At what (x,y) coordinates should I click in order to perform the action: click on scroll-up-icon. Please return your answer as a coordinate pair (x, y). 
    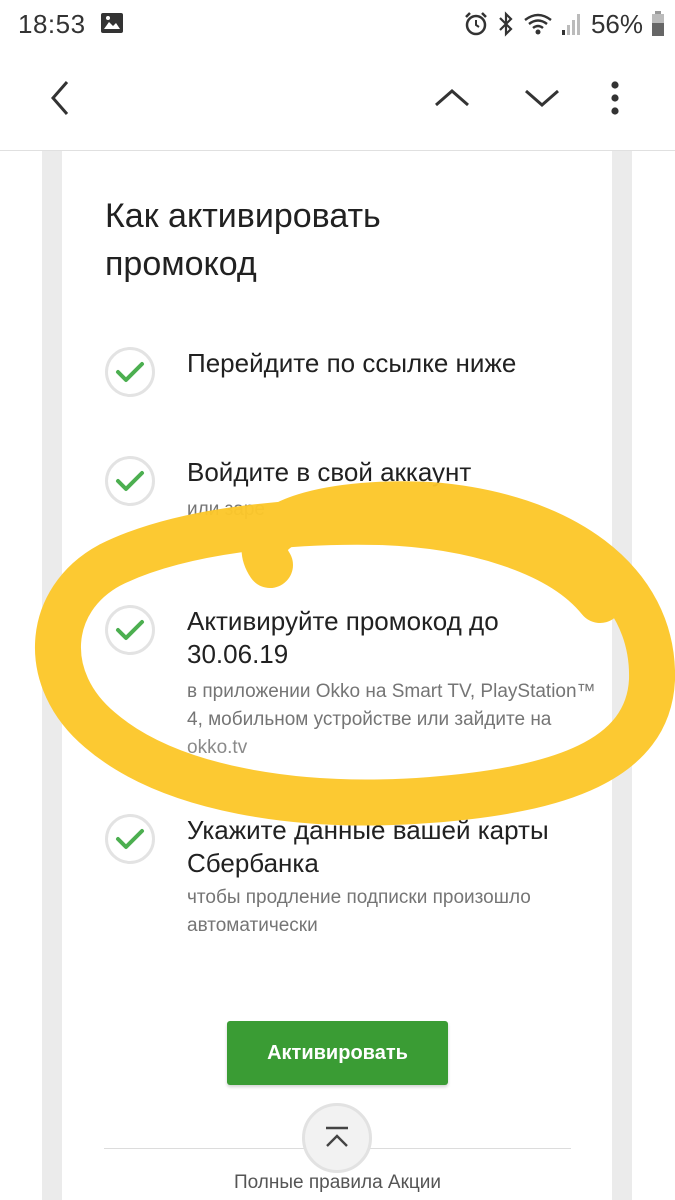
    Looking at the image, I should click on (337, 1136).